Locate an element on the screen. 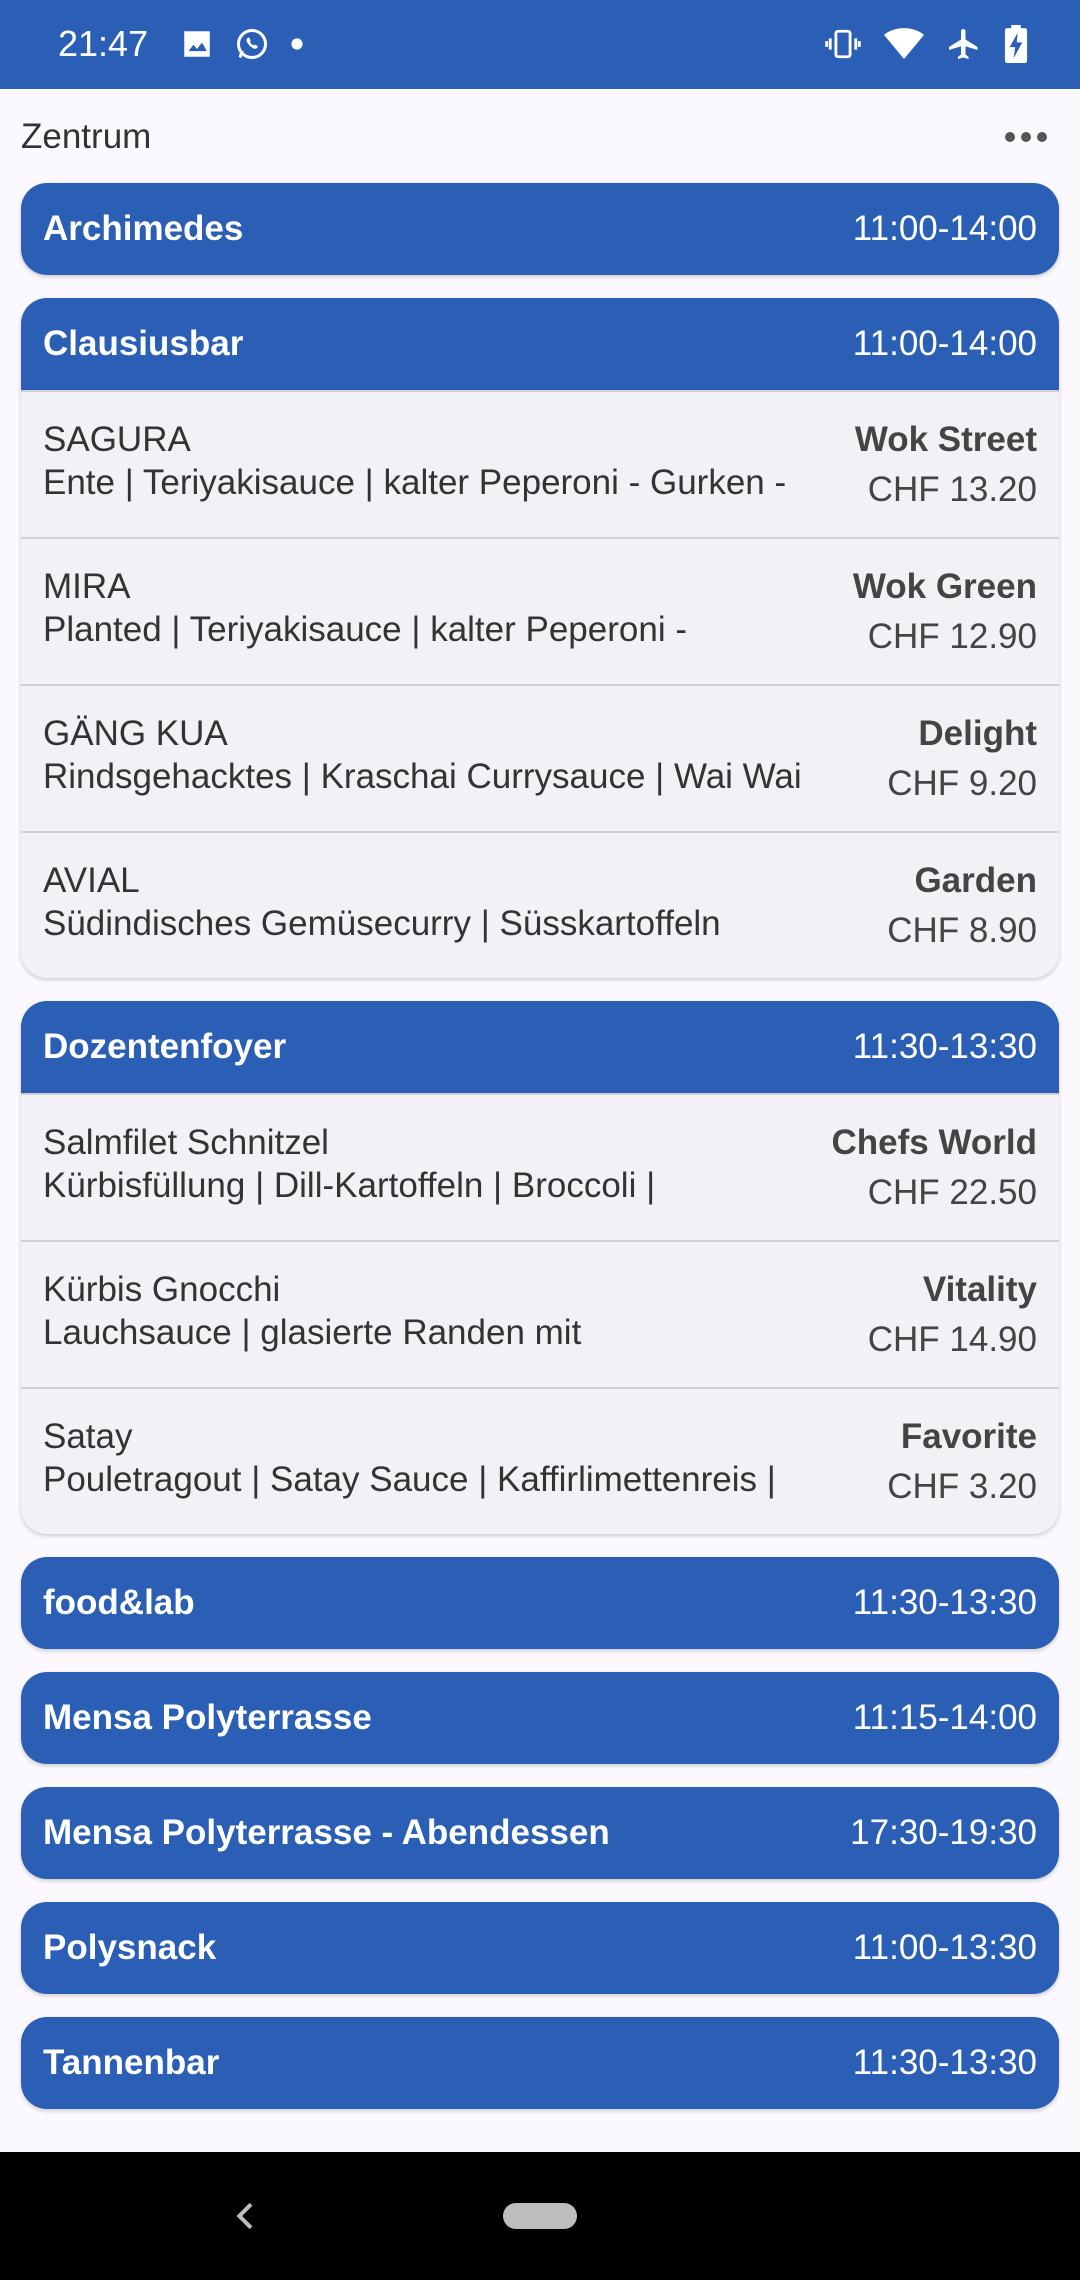  navigation-bar is located at coordinates (540, 2216).